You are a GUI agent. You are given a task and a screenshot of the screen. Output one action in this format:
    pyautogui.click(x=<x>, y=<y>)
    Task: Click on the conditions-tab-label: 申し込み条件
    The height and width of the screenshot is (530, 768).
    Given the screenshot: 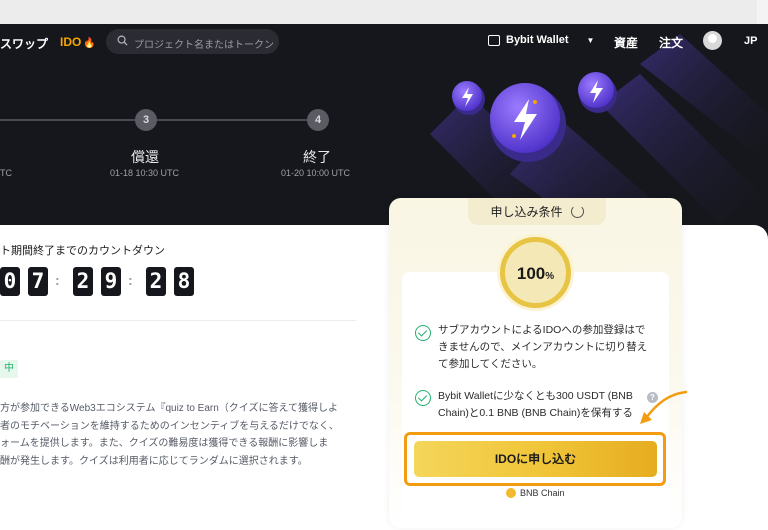 What is the action you would take?
    pyautogui.click(x=526, y=212)
    